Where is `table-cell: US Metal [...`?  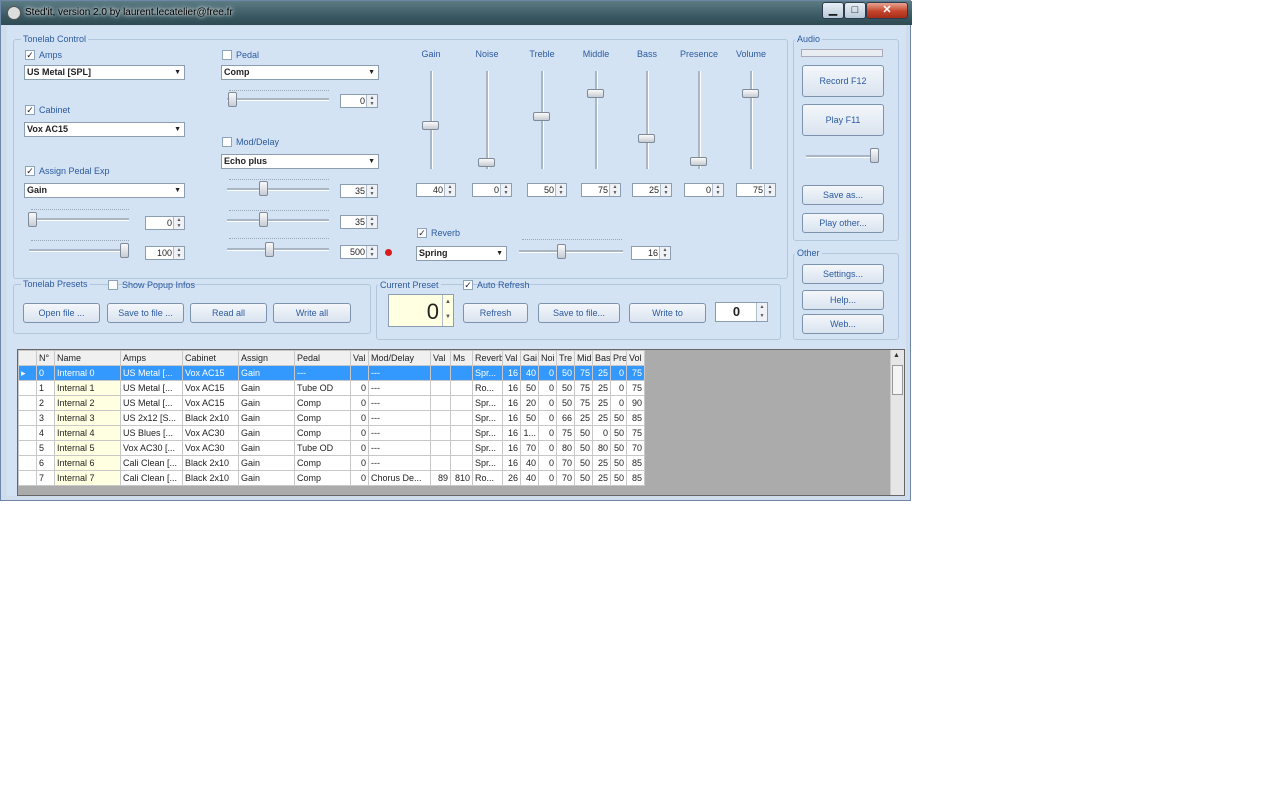
table-cell: US Metal [... is located at coordinates (151, 403).